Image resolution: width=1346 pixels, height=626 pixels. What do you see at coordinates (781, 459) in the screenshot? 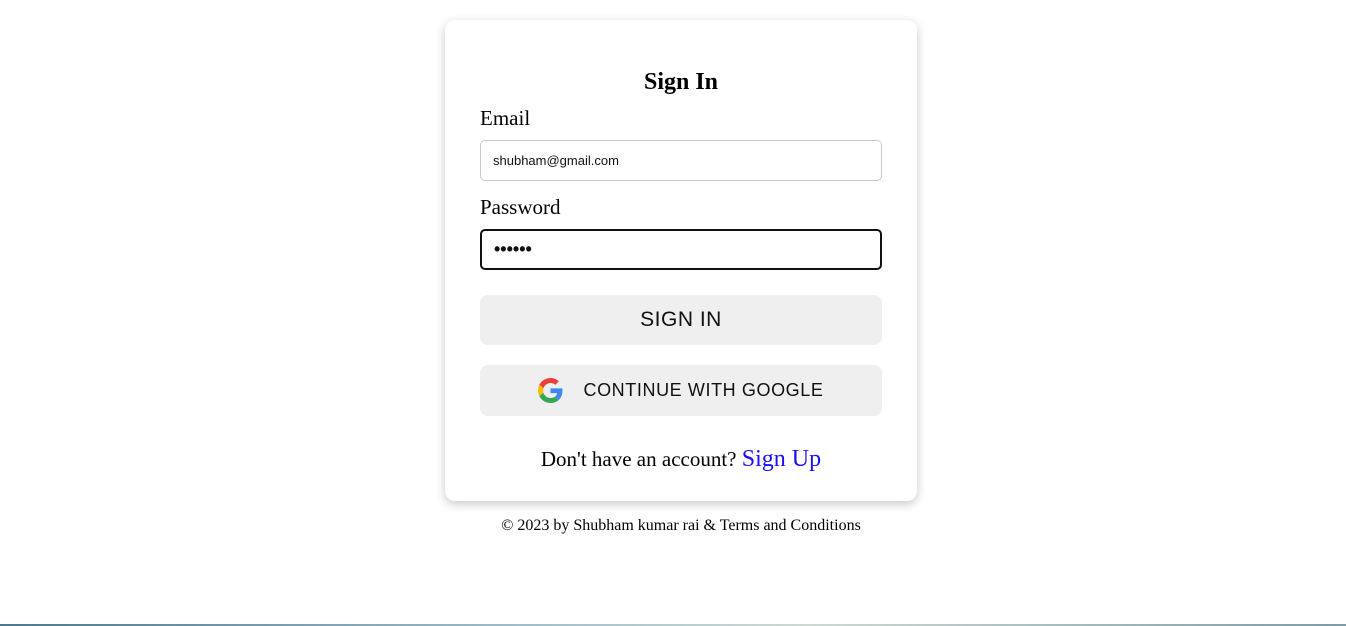
I see `sign-up-link: Sign Up` at bounding box center [781, 459].